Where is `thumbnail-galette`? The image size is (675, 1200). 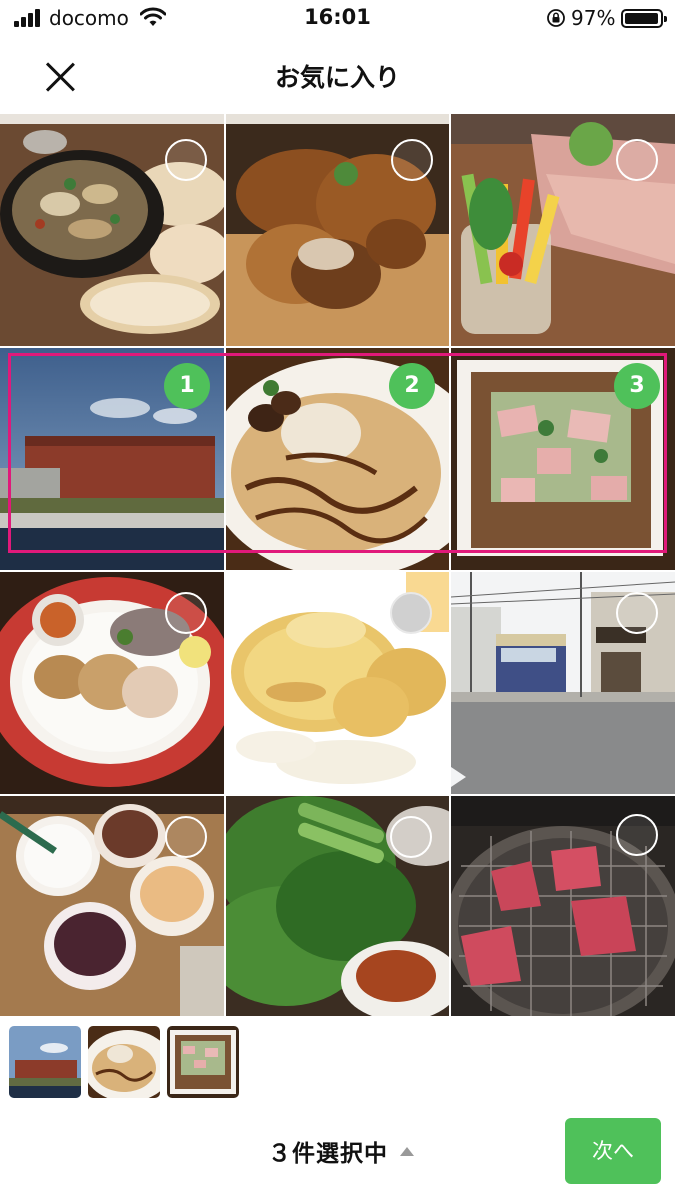 thumbnail-galette is located at coordinates (203, 1062).